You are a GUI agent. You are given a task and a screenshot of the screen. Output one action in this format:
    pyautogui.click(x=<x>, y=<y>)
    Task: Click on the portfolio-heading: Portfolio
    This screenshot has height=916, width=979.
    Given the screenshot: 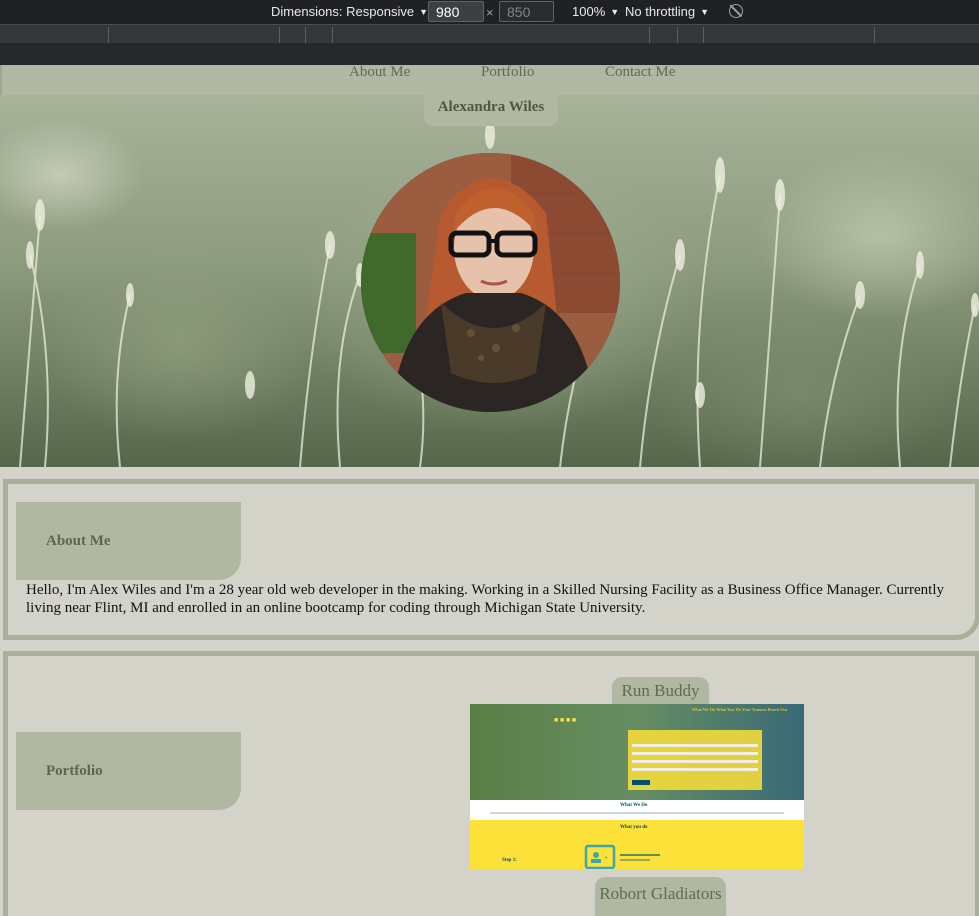 What is the action you would take?
    pyautogui.click(x=128, y=771)
    